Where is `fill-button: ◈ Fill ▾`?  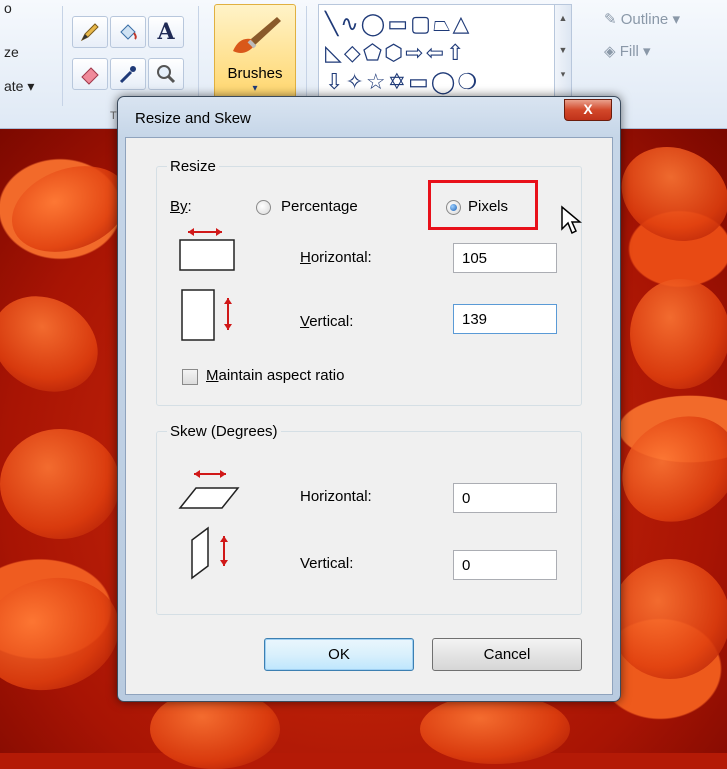 fill-button: ◈ Fill ▾ is located at coordinates (627, 51).